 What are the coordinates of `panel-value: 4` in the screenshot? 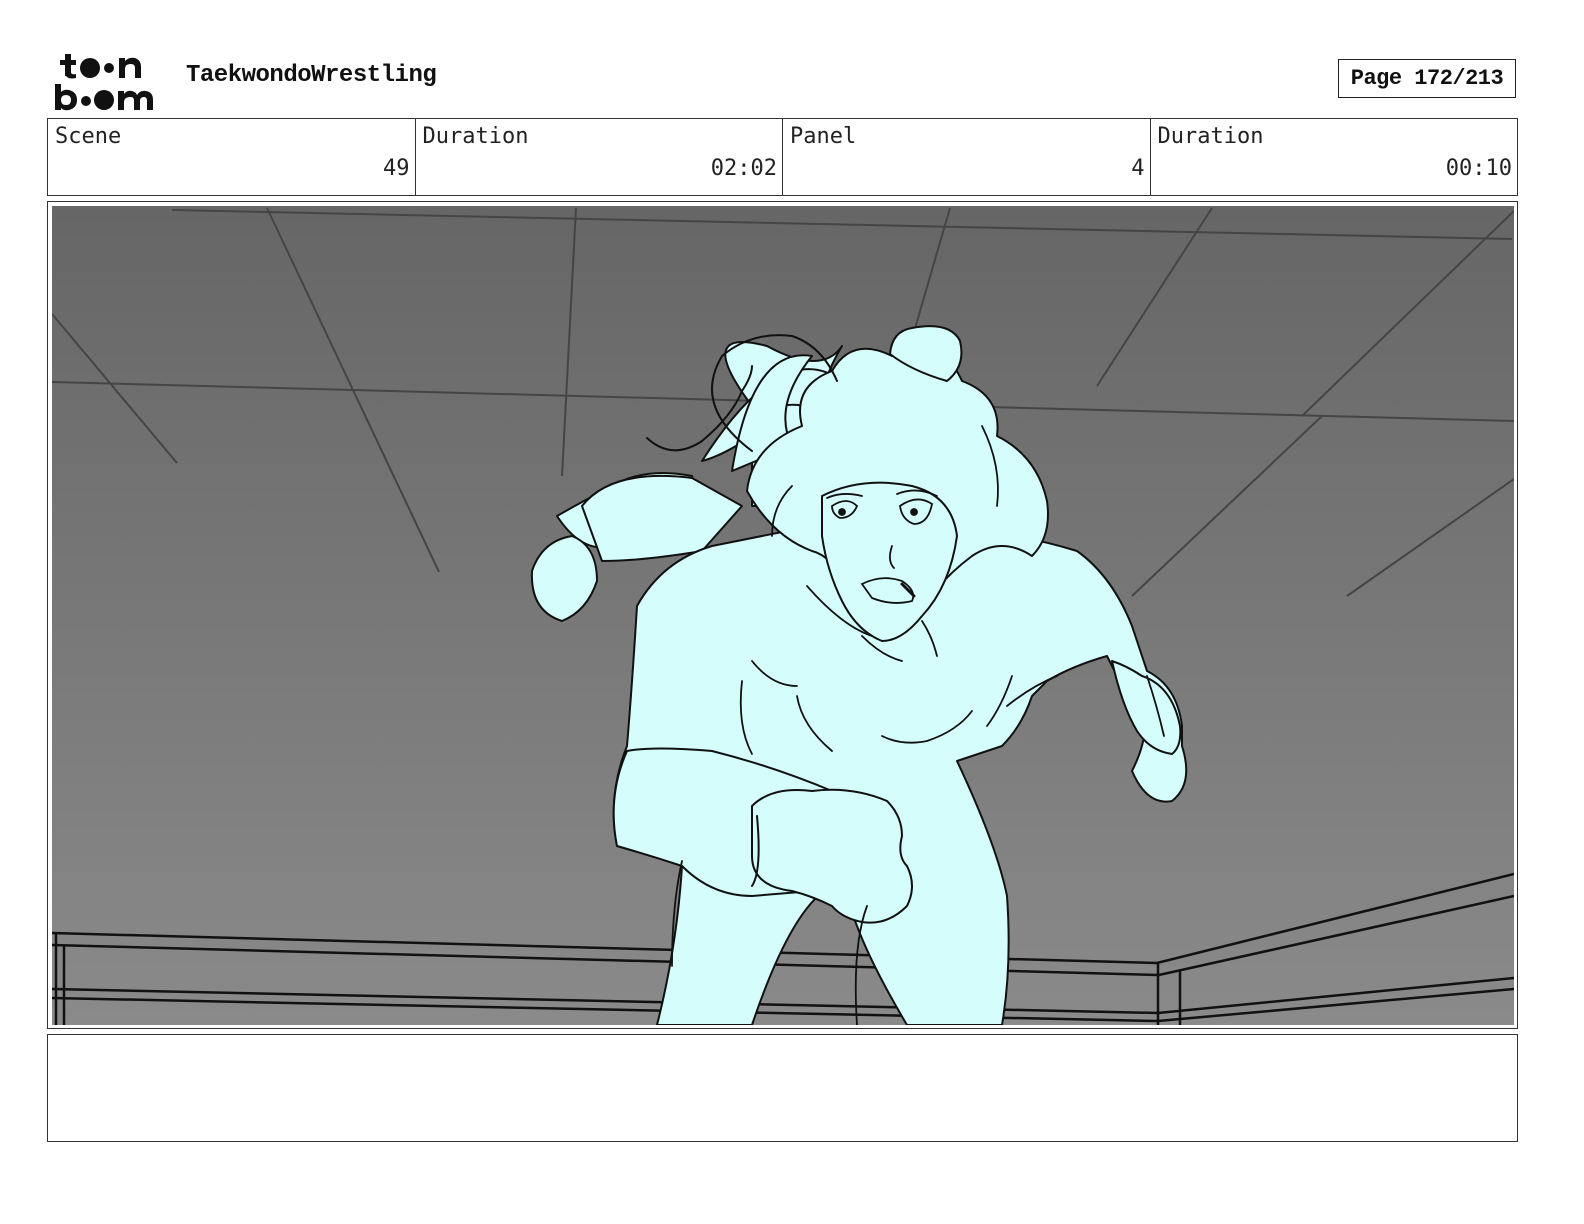 It's located at (1138, 168).